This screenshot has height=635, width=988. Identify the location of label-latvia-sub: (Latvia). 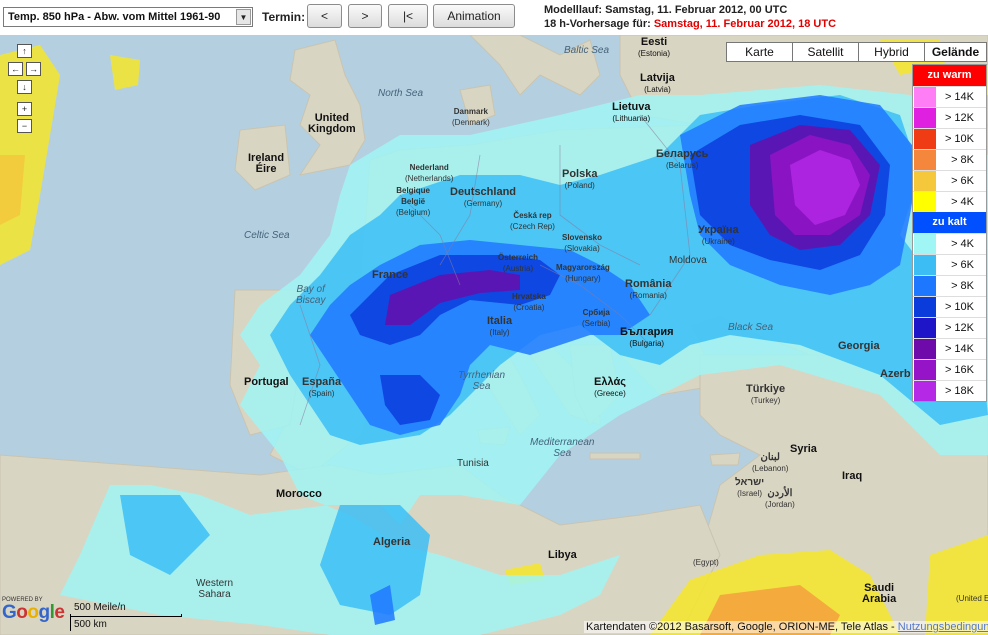
(657, 89).